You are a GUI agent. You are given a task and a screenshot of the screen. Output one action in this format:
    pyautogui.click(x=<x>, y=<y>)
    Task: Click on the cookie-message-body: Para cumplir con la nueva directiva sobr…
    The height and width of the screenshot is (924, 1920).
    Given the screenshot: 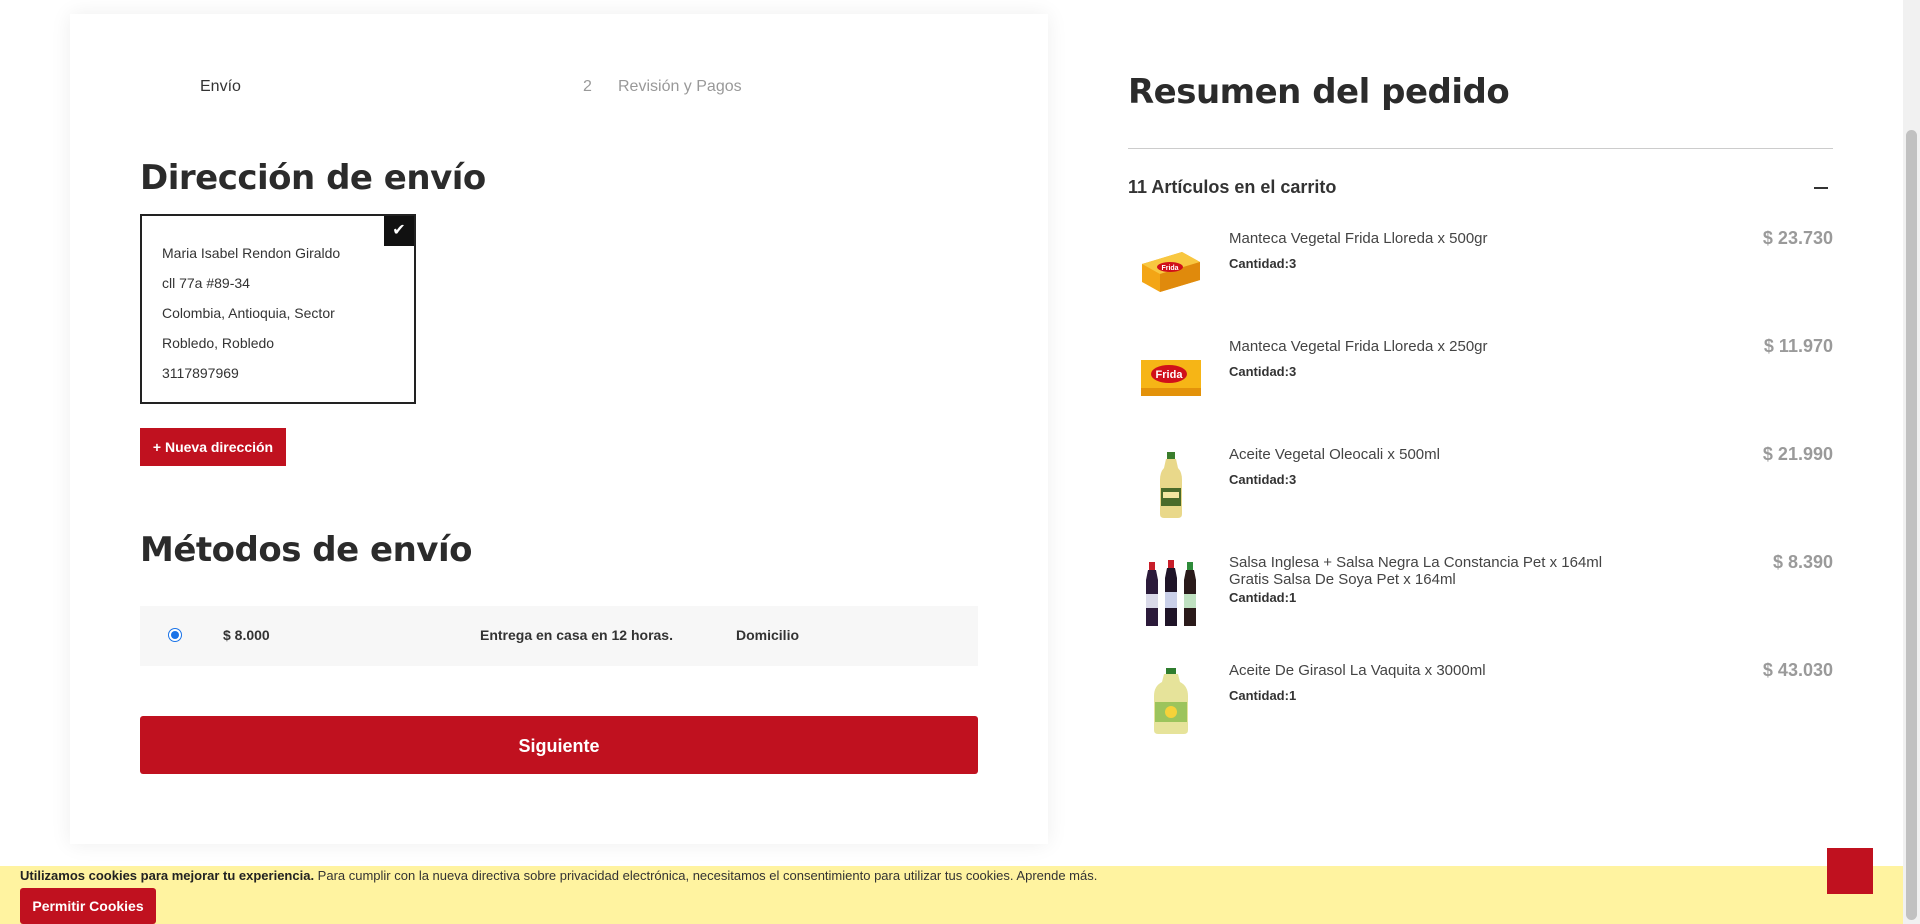 What is the action you would take?
    pyautogui.click(x=665, y=875)
    